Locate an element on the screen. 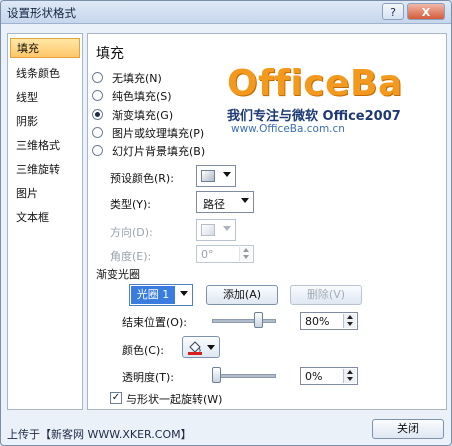  transparency-spinner: 0% is located at coordinates (329, 376).